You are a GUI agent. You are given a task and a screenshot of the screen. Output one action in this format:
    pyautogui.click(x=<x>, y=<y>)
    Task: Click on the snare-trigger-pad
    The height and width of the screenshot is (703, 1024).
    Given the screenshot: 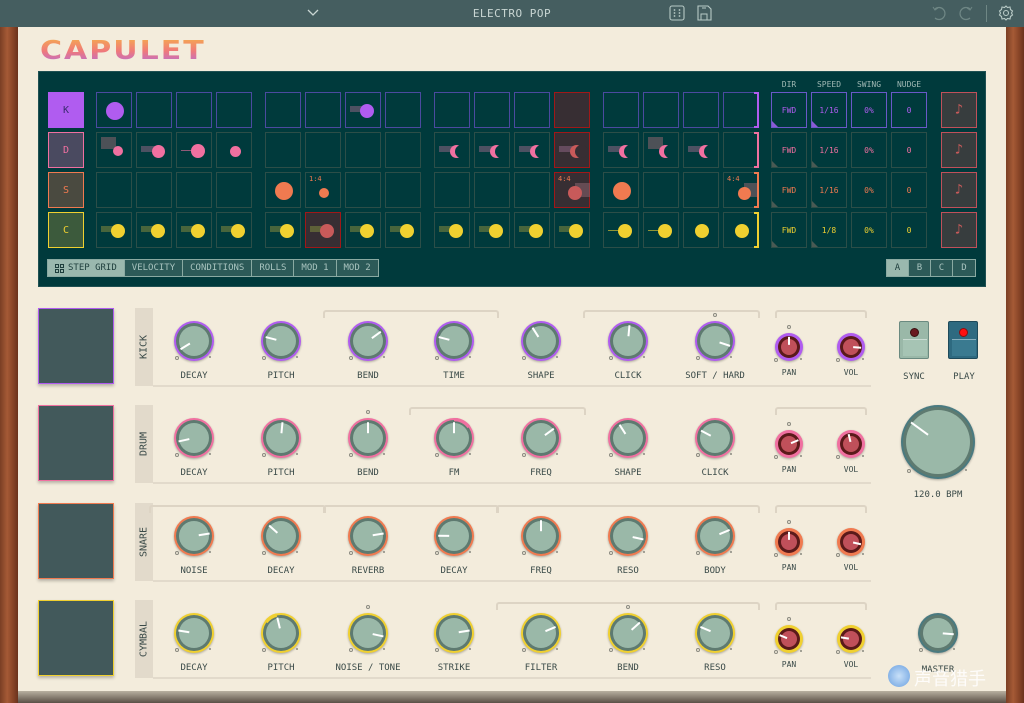 What is the action you would take?
    pyautogui.click(x=76, y=541)
    